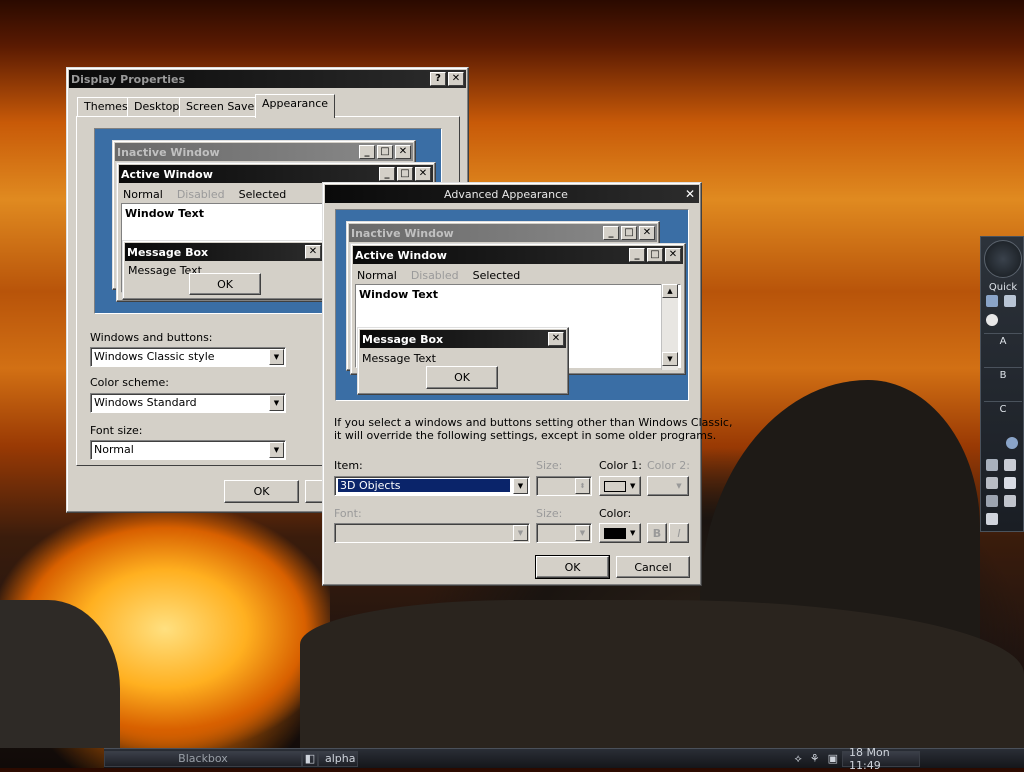 The height and width of the screenshot is (772, 1024). Describe the element at coordinates (833, 758) in the screenshot. I see `tray-volume-icon: ▣` at that location.